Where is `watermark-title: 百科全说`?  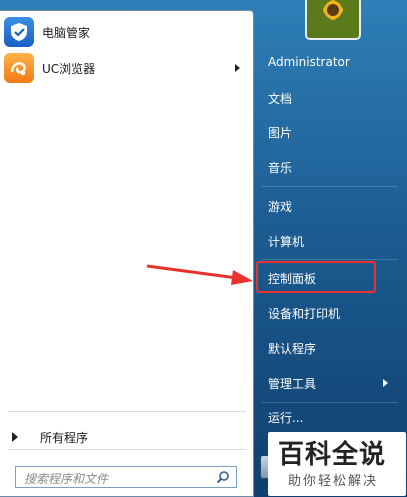
watermark-title: 百科全说 is located at coordinates (332, 455).